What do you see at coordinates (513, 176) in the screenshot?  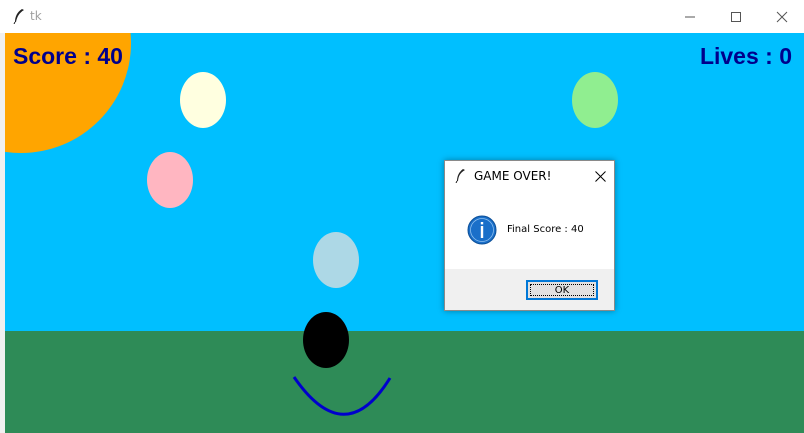 I see `dialog-title: GAME OVER!` at bounding box center [513, 176].